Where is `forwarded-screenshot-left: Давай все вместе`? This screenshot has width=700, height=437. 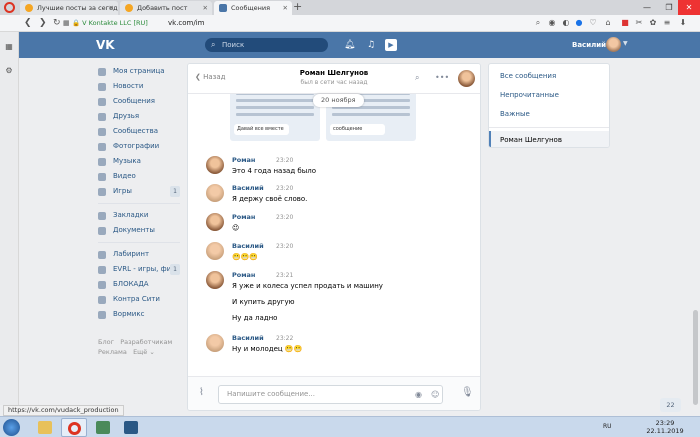 forwarded-screenshot-left: Давай все вместе is located at coordinates (275, 114).